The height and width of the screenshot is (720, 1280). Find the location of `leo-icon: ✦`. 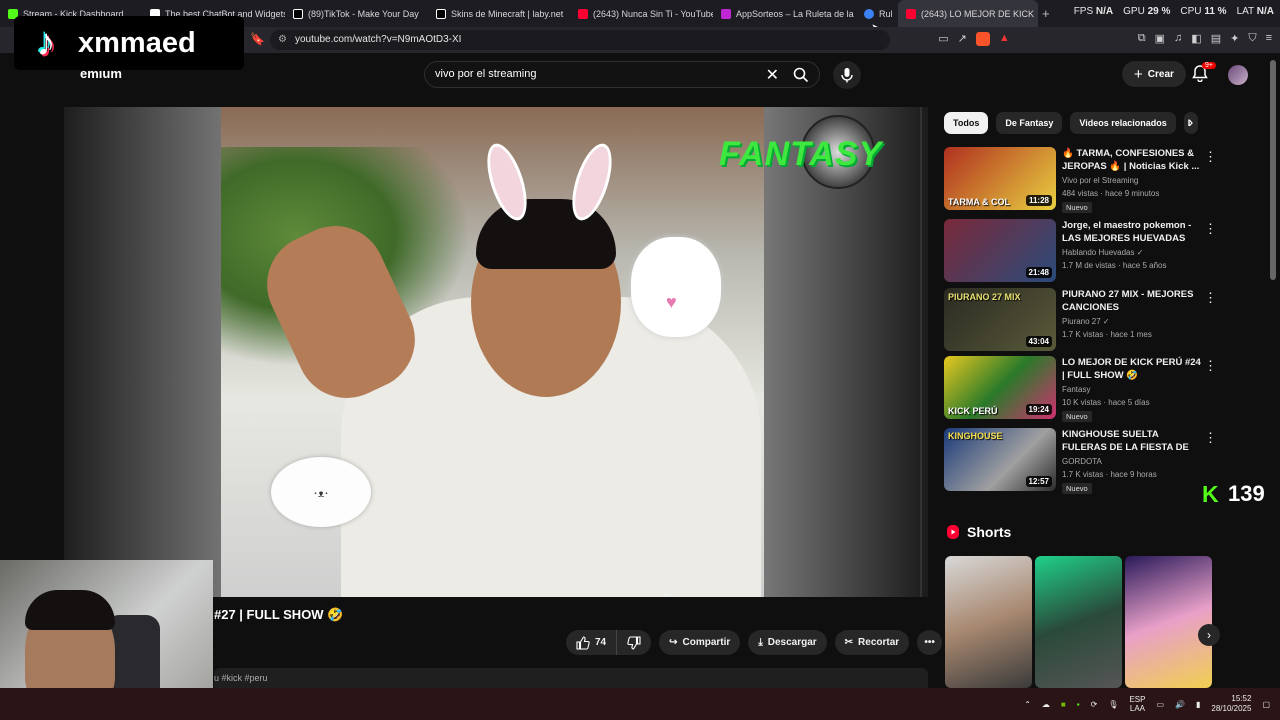

leo-icon: ✦ is located at coordinates (1234, 39).